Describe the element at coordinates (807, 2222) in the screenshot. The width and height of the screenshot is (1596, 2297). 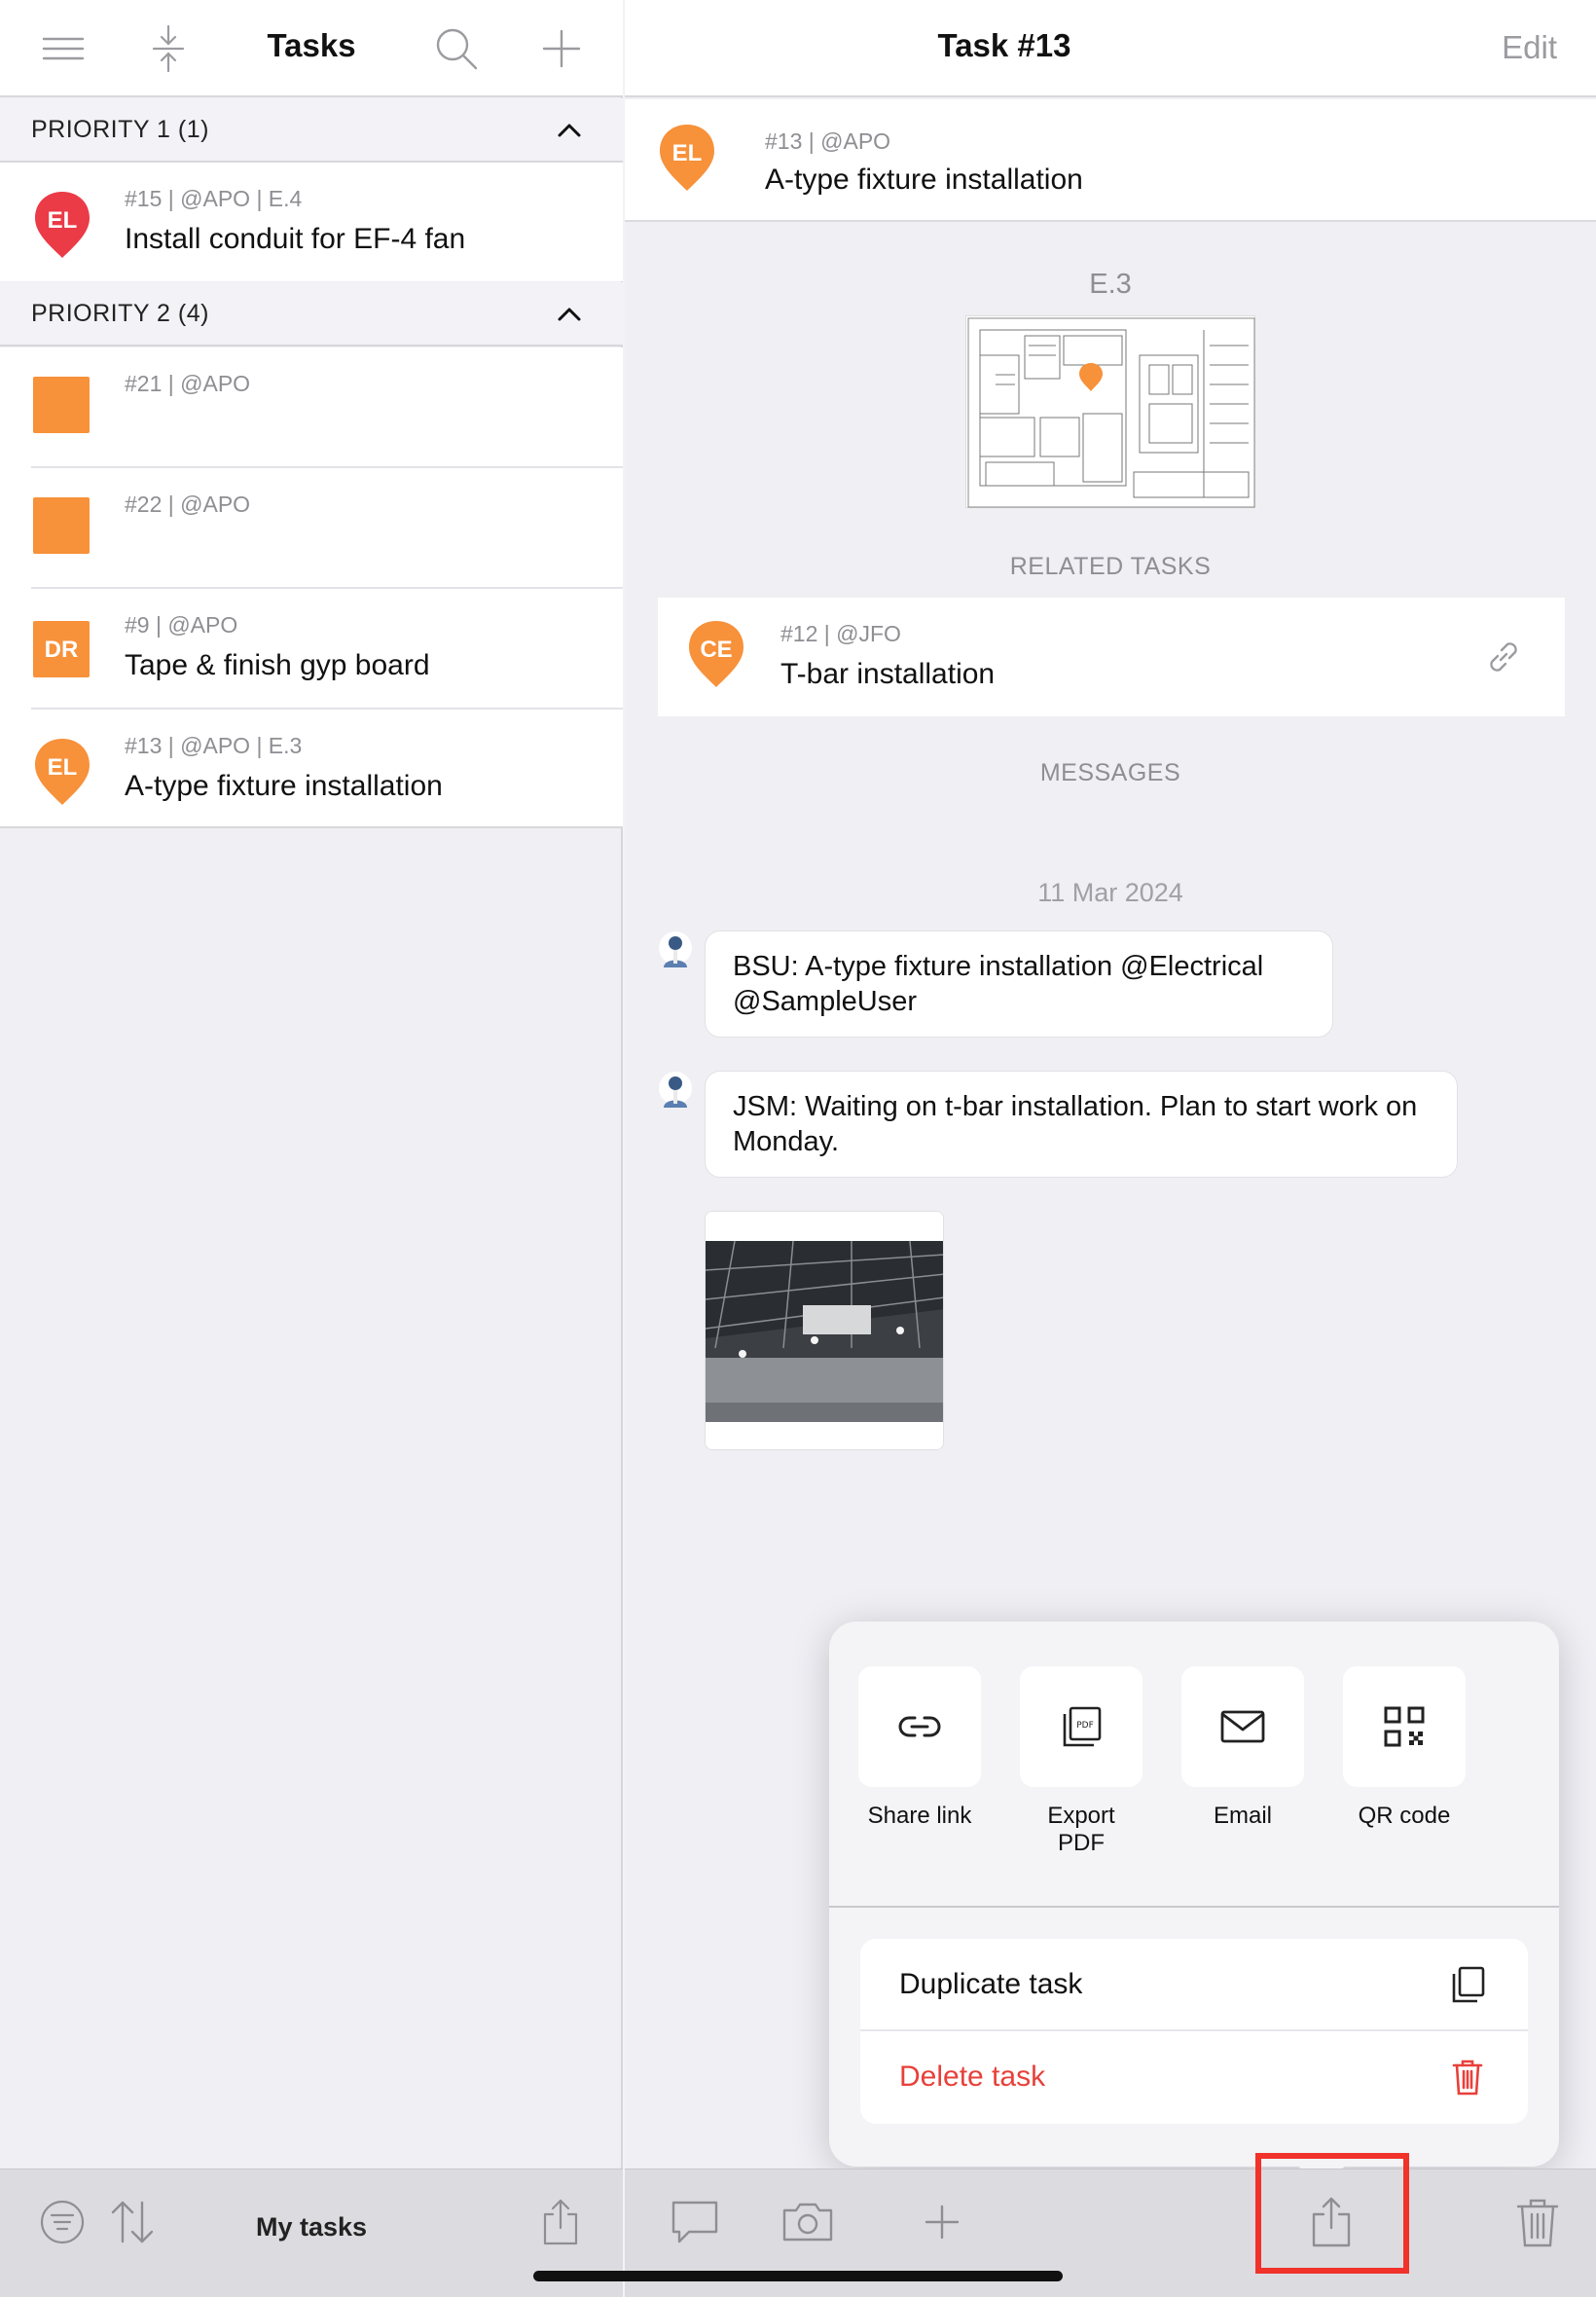
I see `camera-icon` at that location.